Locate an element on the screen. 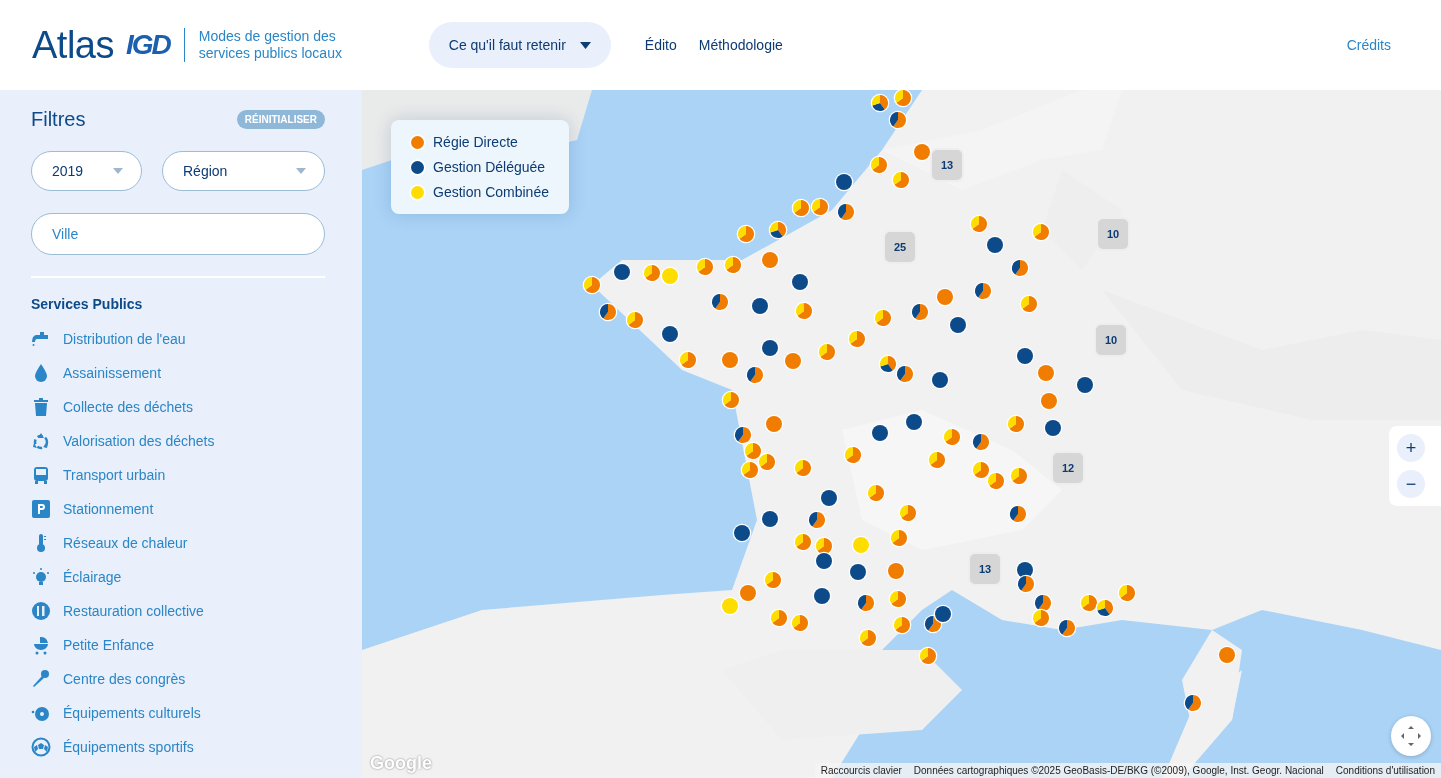 The height and width of the screenshot is (778, 1441). nav-link: Méthodologie is located at coordinates (740, 45).